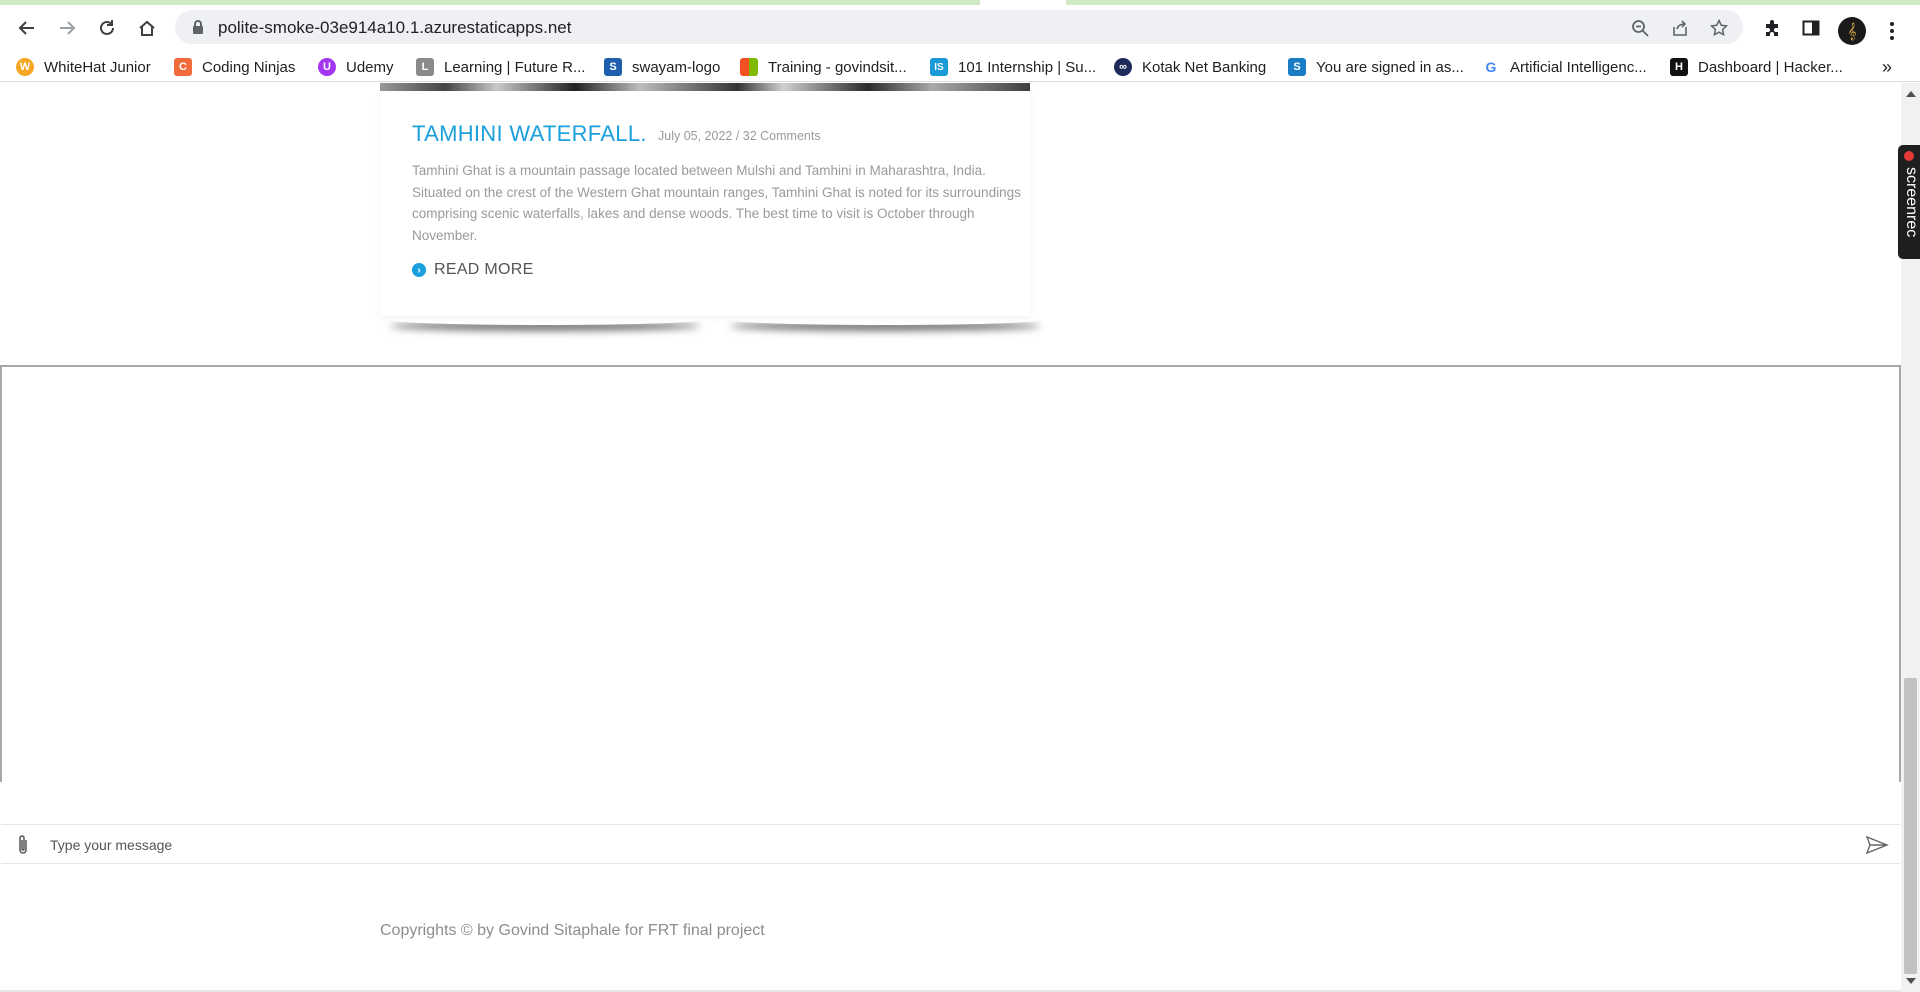  What do you see at coordinates (327, 67) in the screenshot?
I see `udemy-favicon: U` at bounding box center [327, 67].